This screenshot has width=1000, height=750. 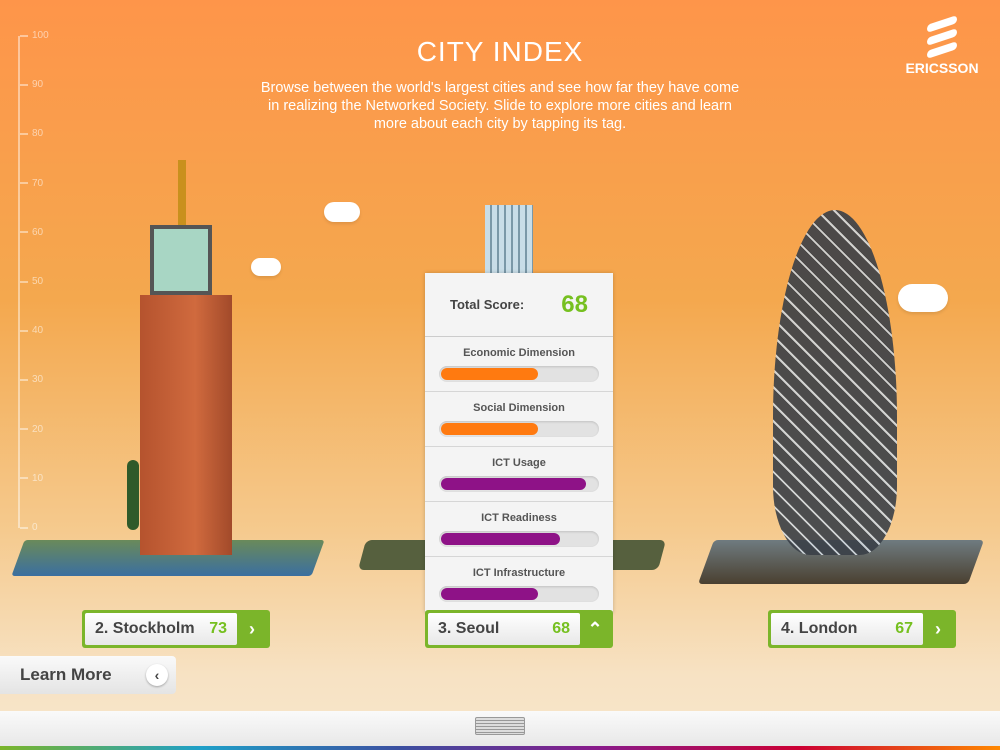 I want to click on scale-tick-label: 10, so click(x=38, y=478).